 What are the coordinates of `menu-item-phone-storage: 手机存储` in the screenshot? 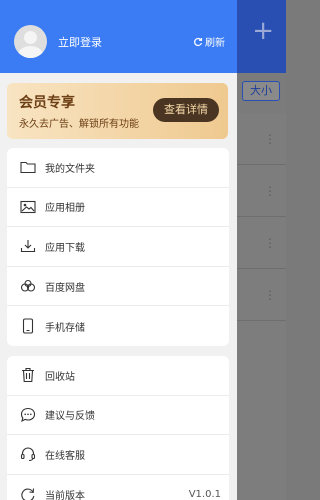 It's located at (118, 326).